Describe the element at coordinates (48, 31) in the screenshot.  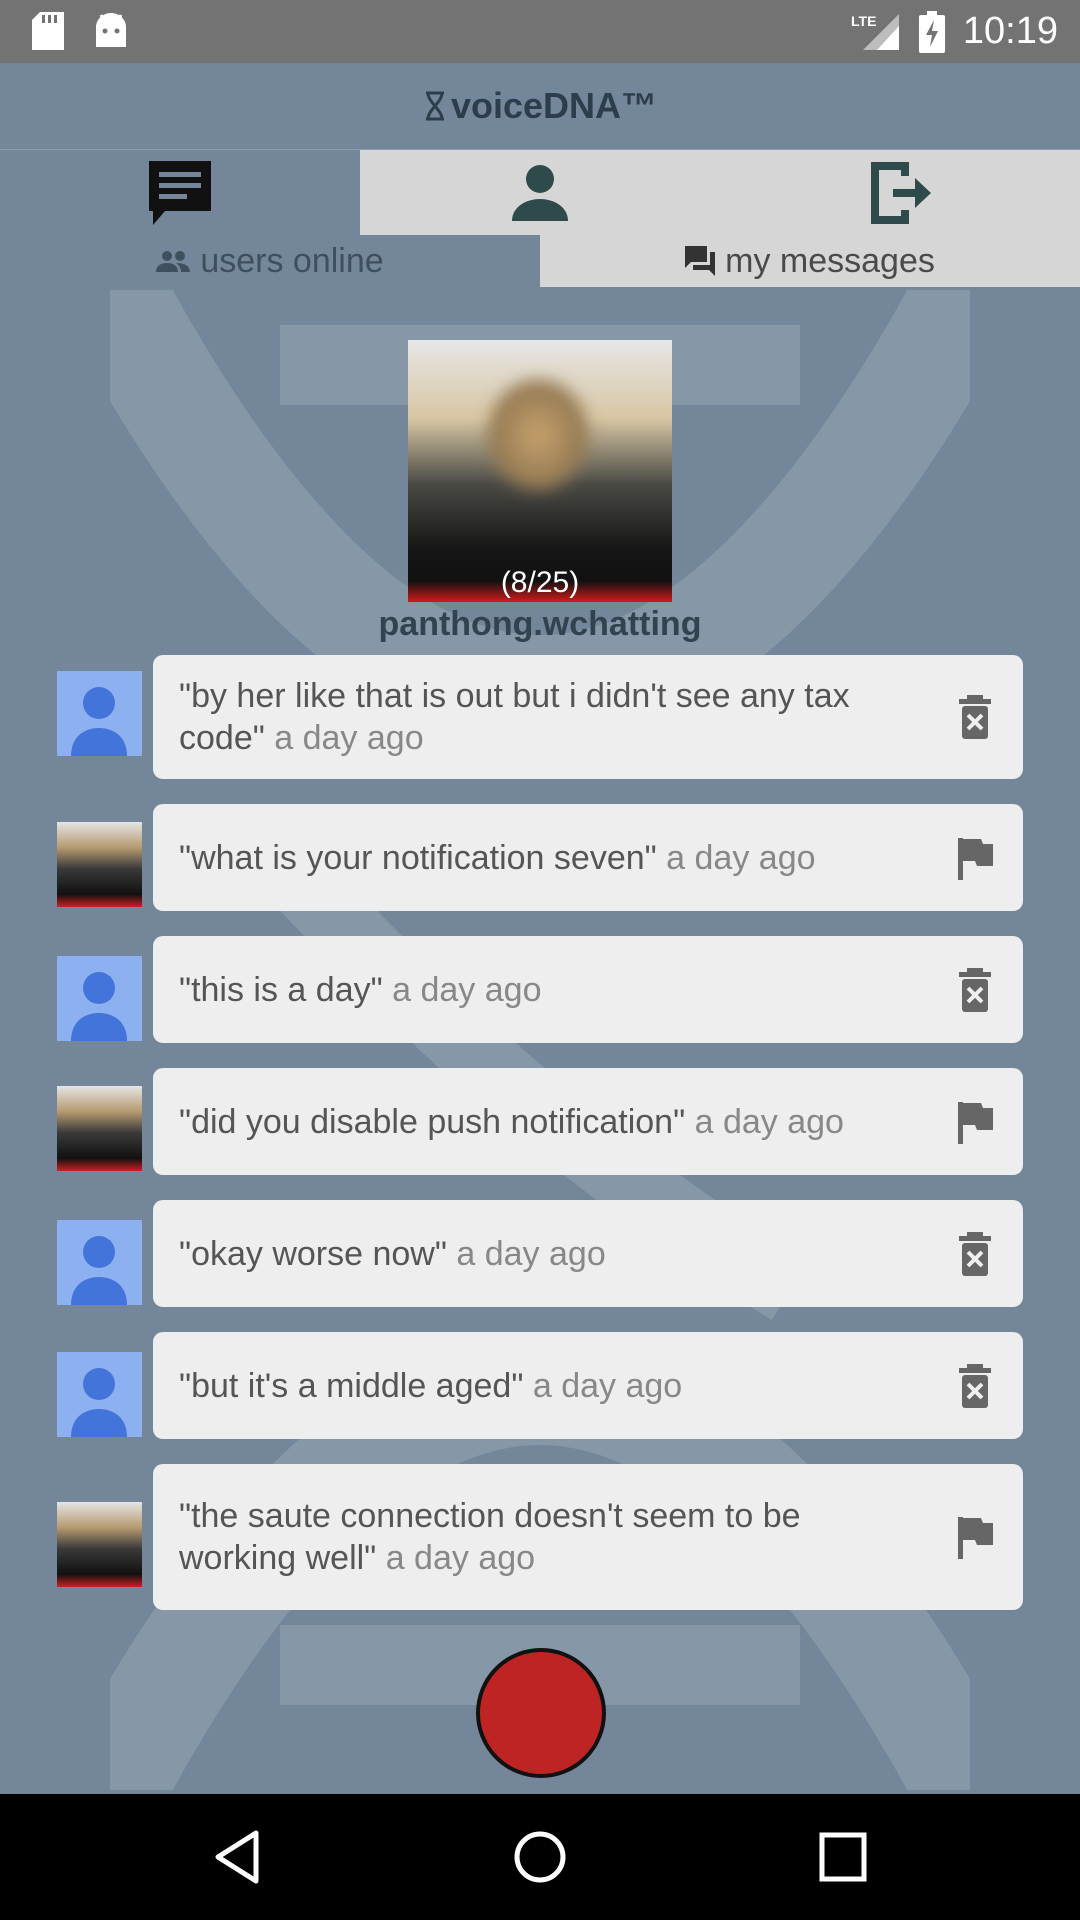
I see `sd-card-icon` at that location.